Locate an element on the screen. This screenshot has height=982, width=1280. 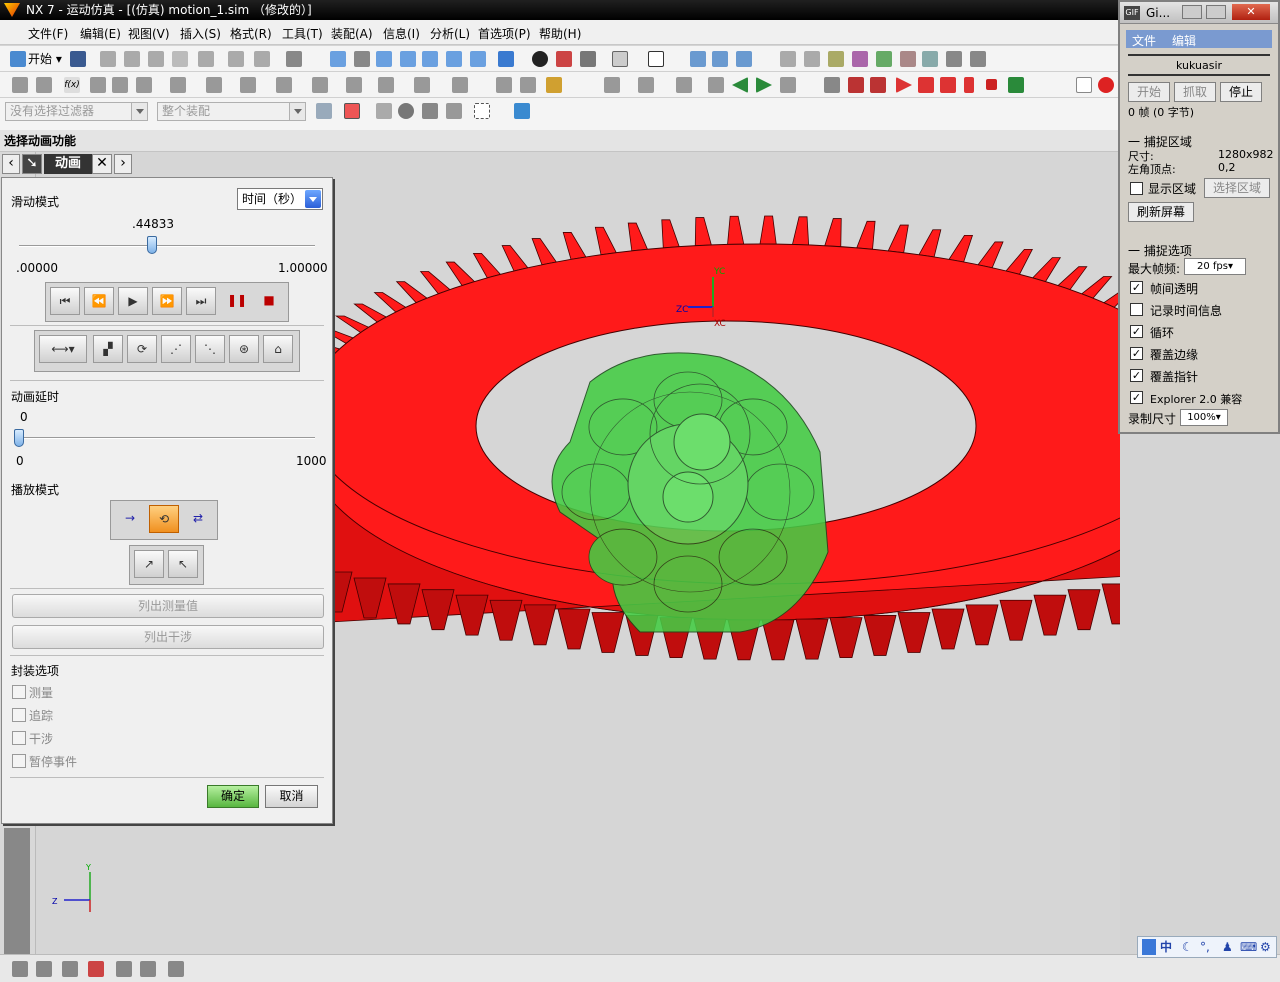
animation-icon is located at coordinates (554, 85).